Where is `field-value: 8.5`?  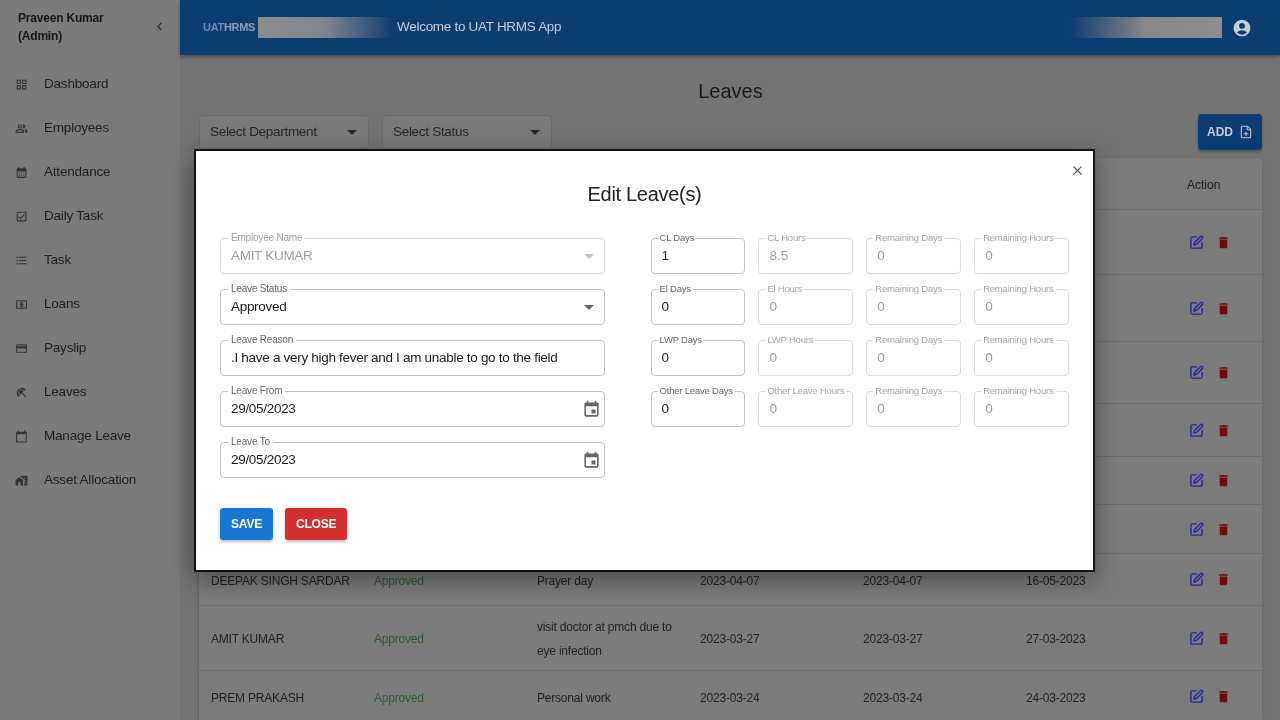 field-value: 8.5 is located at coordinates (778, 255).